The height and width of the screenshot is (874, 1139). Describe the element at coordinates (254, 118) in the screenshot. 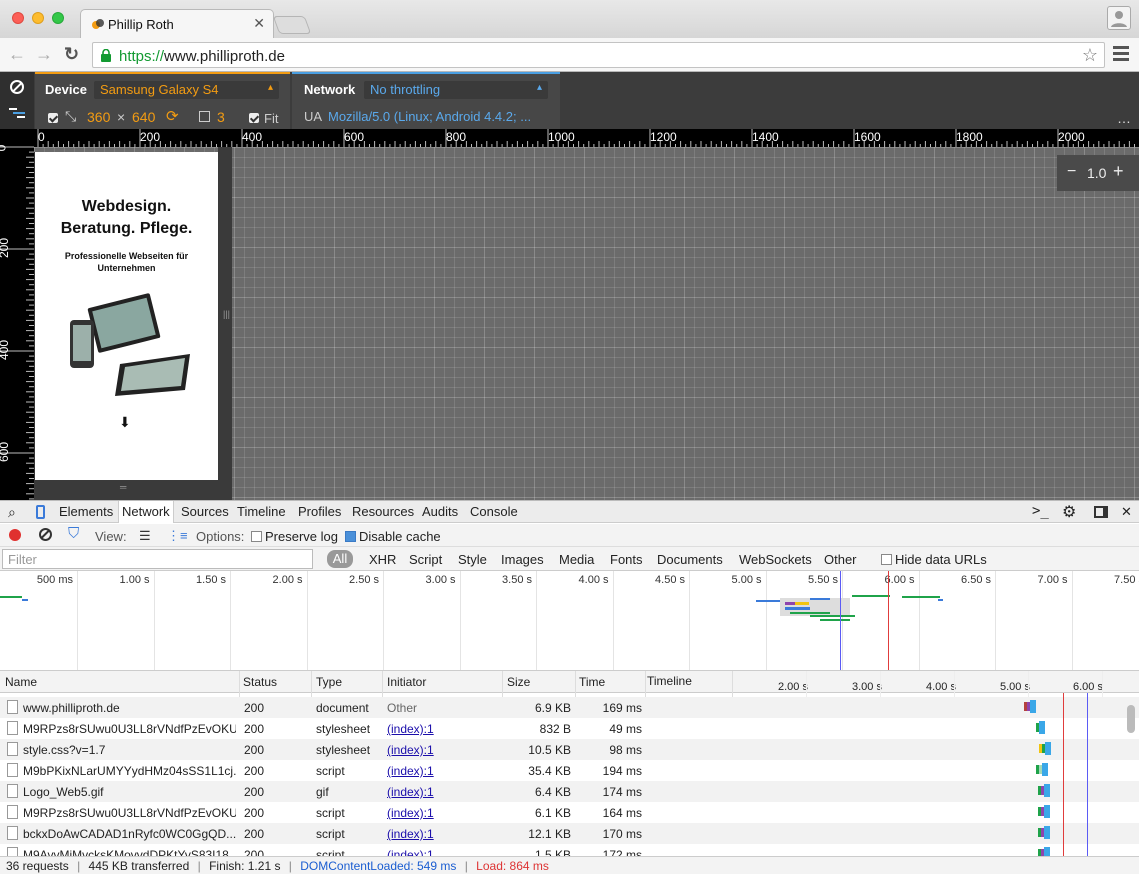

I see `fit-checkbox` at that location.